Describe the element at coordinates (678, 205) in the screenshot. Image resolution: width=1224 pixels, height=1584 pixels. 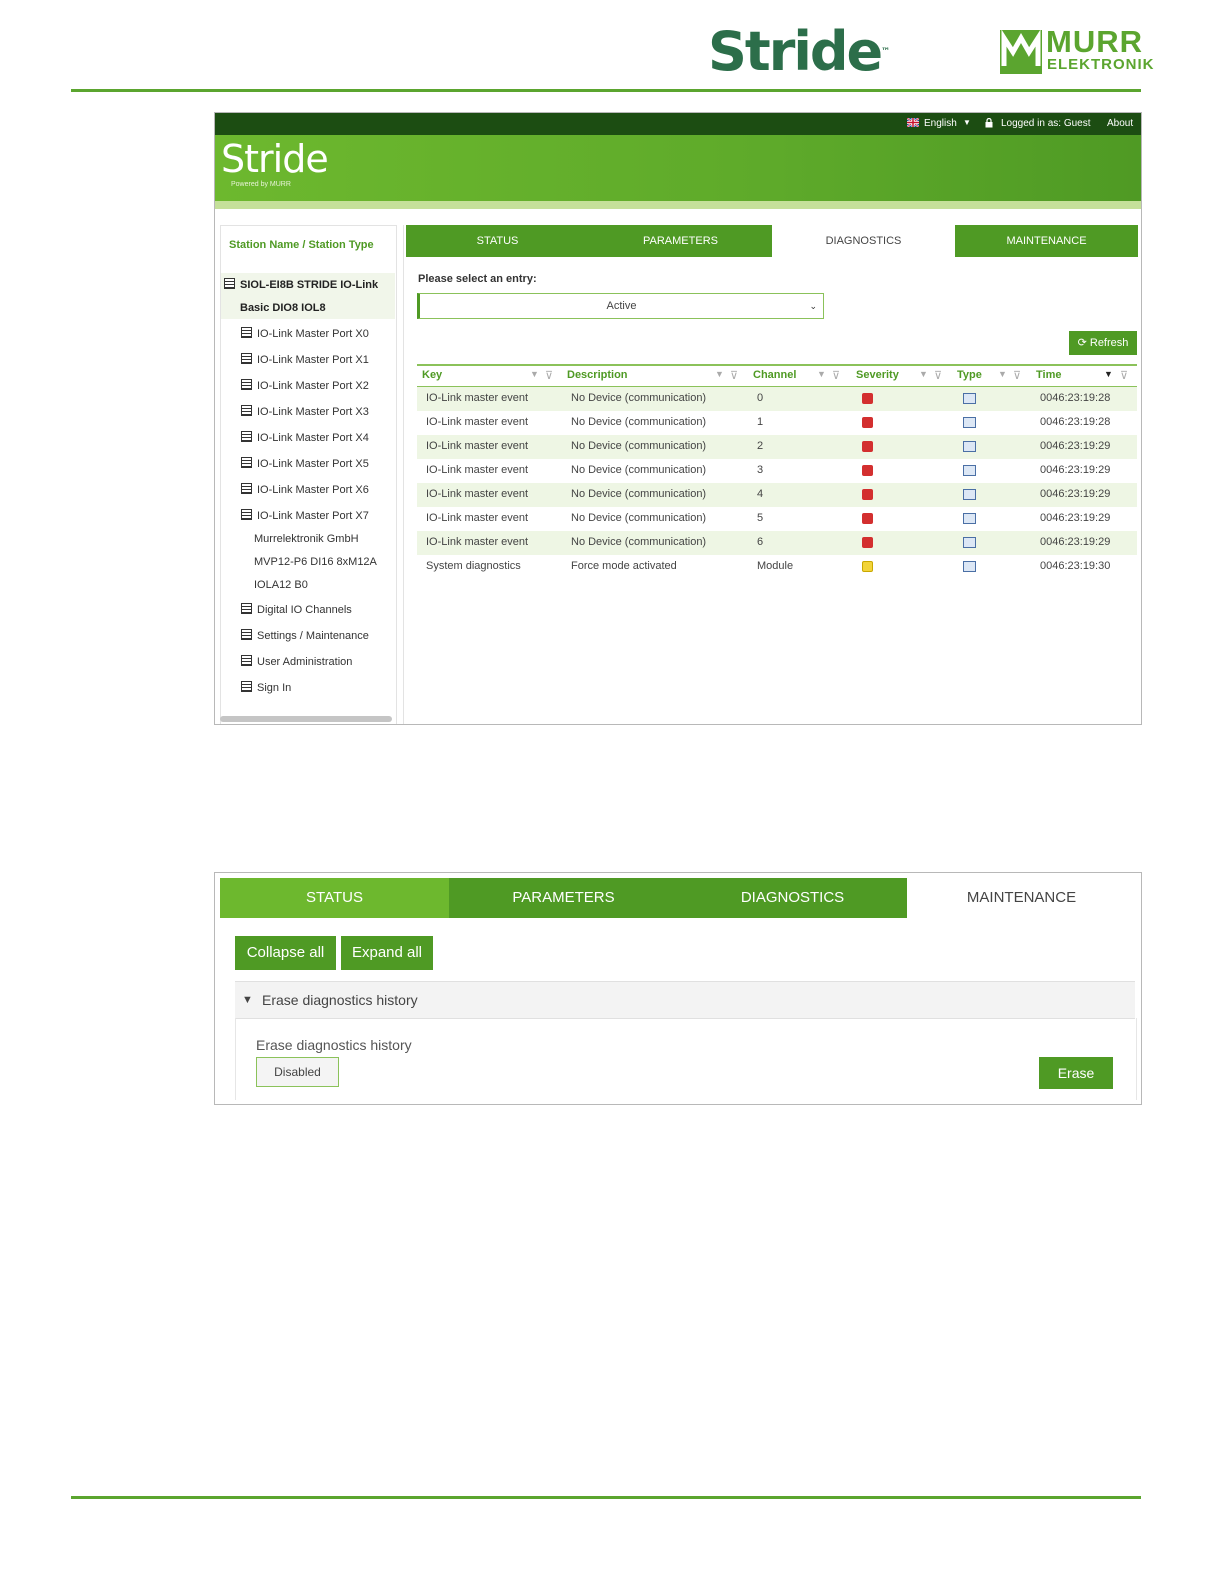
I see `banner-strip` at that location.